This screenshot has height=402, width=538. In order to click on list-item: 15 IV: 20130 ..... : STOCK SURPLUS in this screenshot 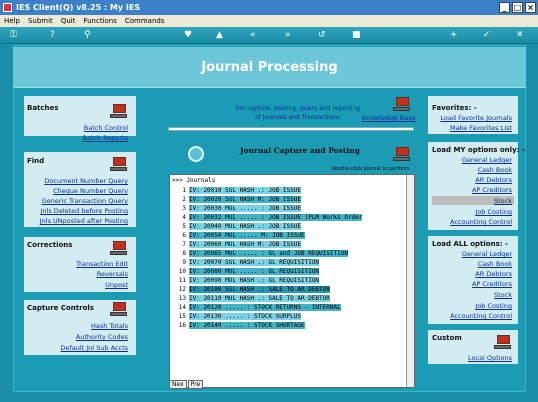, I will do `click(287, 316)`.